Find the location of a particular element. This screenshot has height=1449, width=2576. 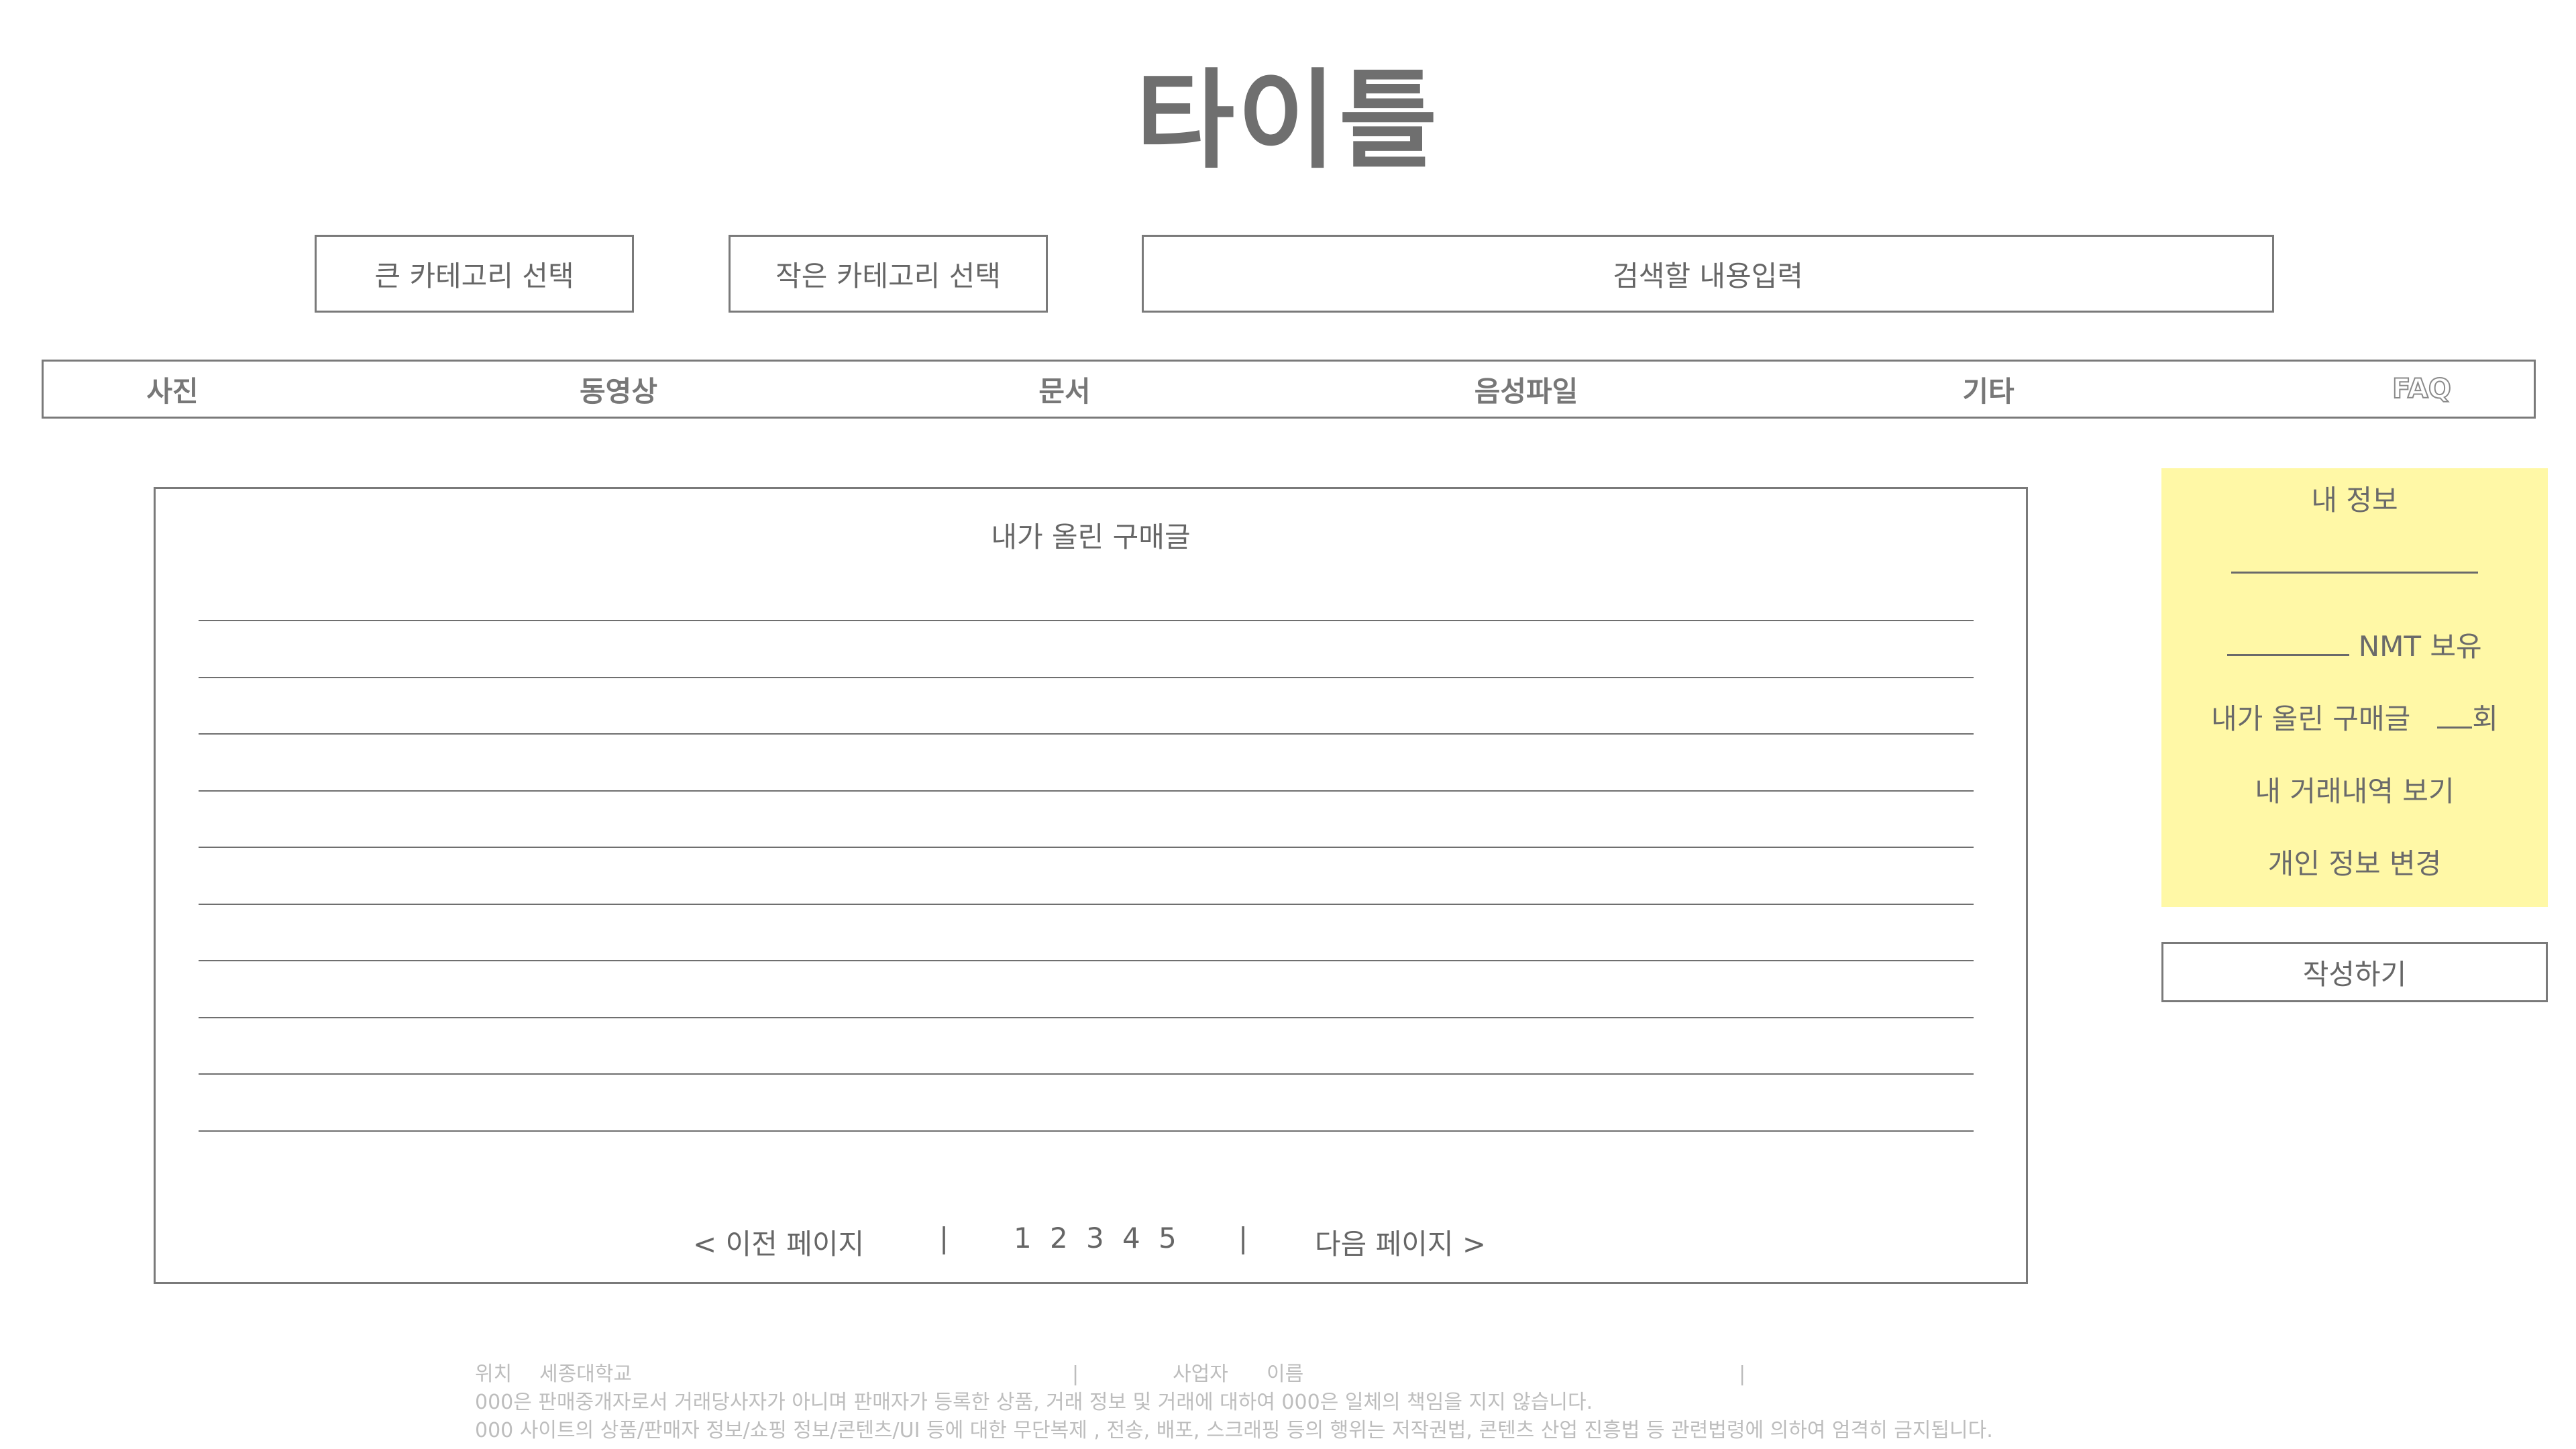

nmt-label: NMT 보유 is located at coordinates (2420, 646).